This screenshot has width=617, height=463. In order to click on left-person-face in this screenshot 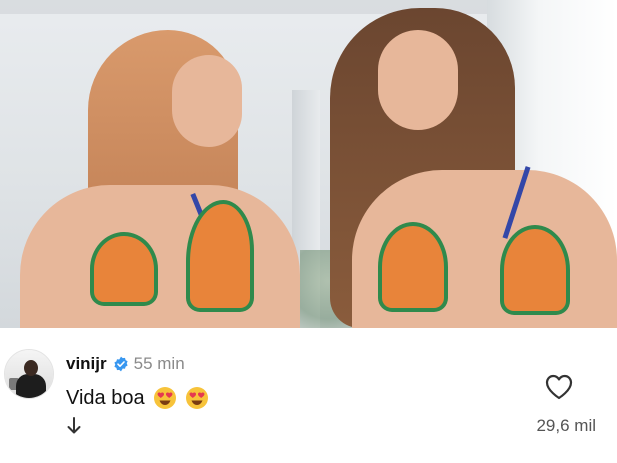, I will do `click(207, 101)`.